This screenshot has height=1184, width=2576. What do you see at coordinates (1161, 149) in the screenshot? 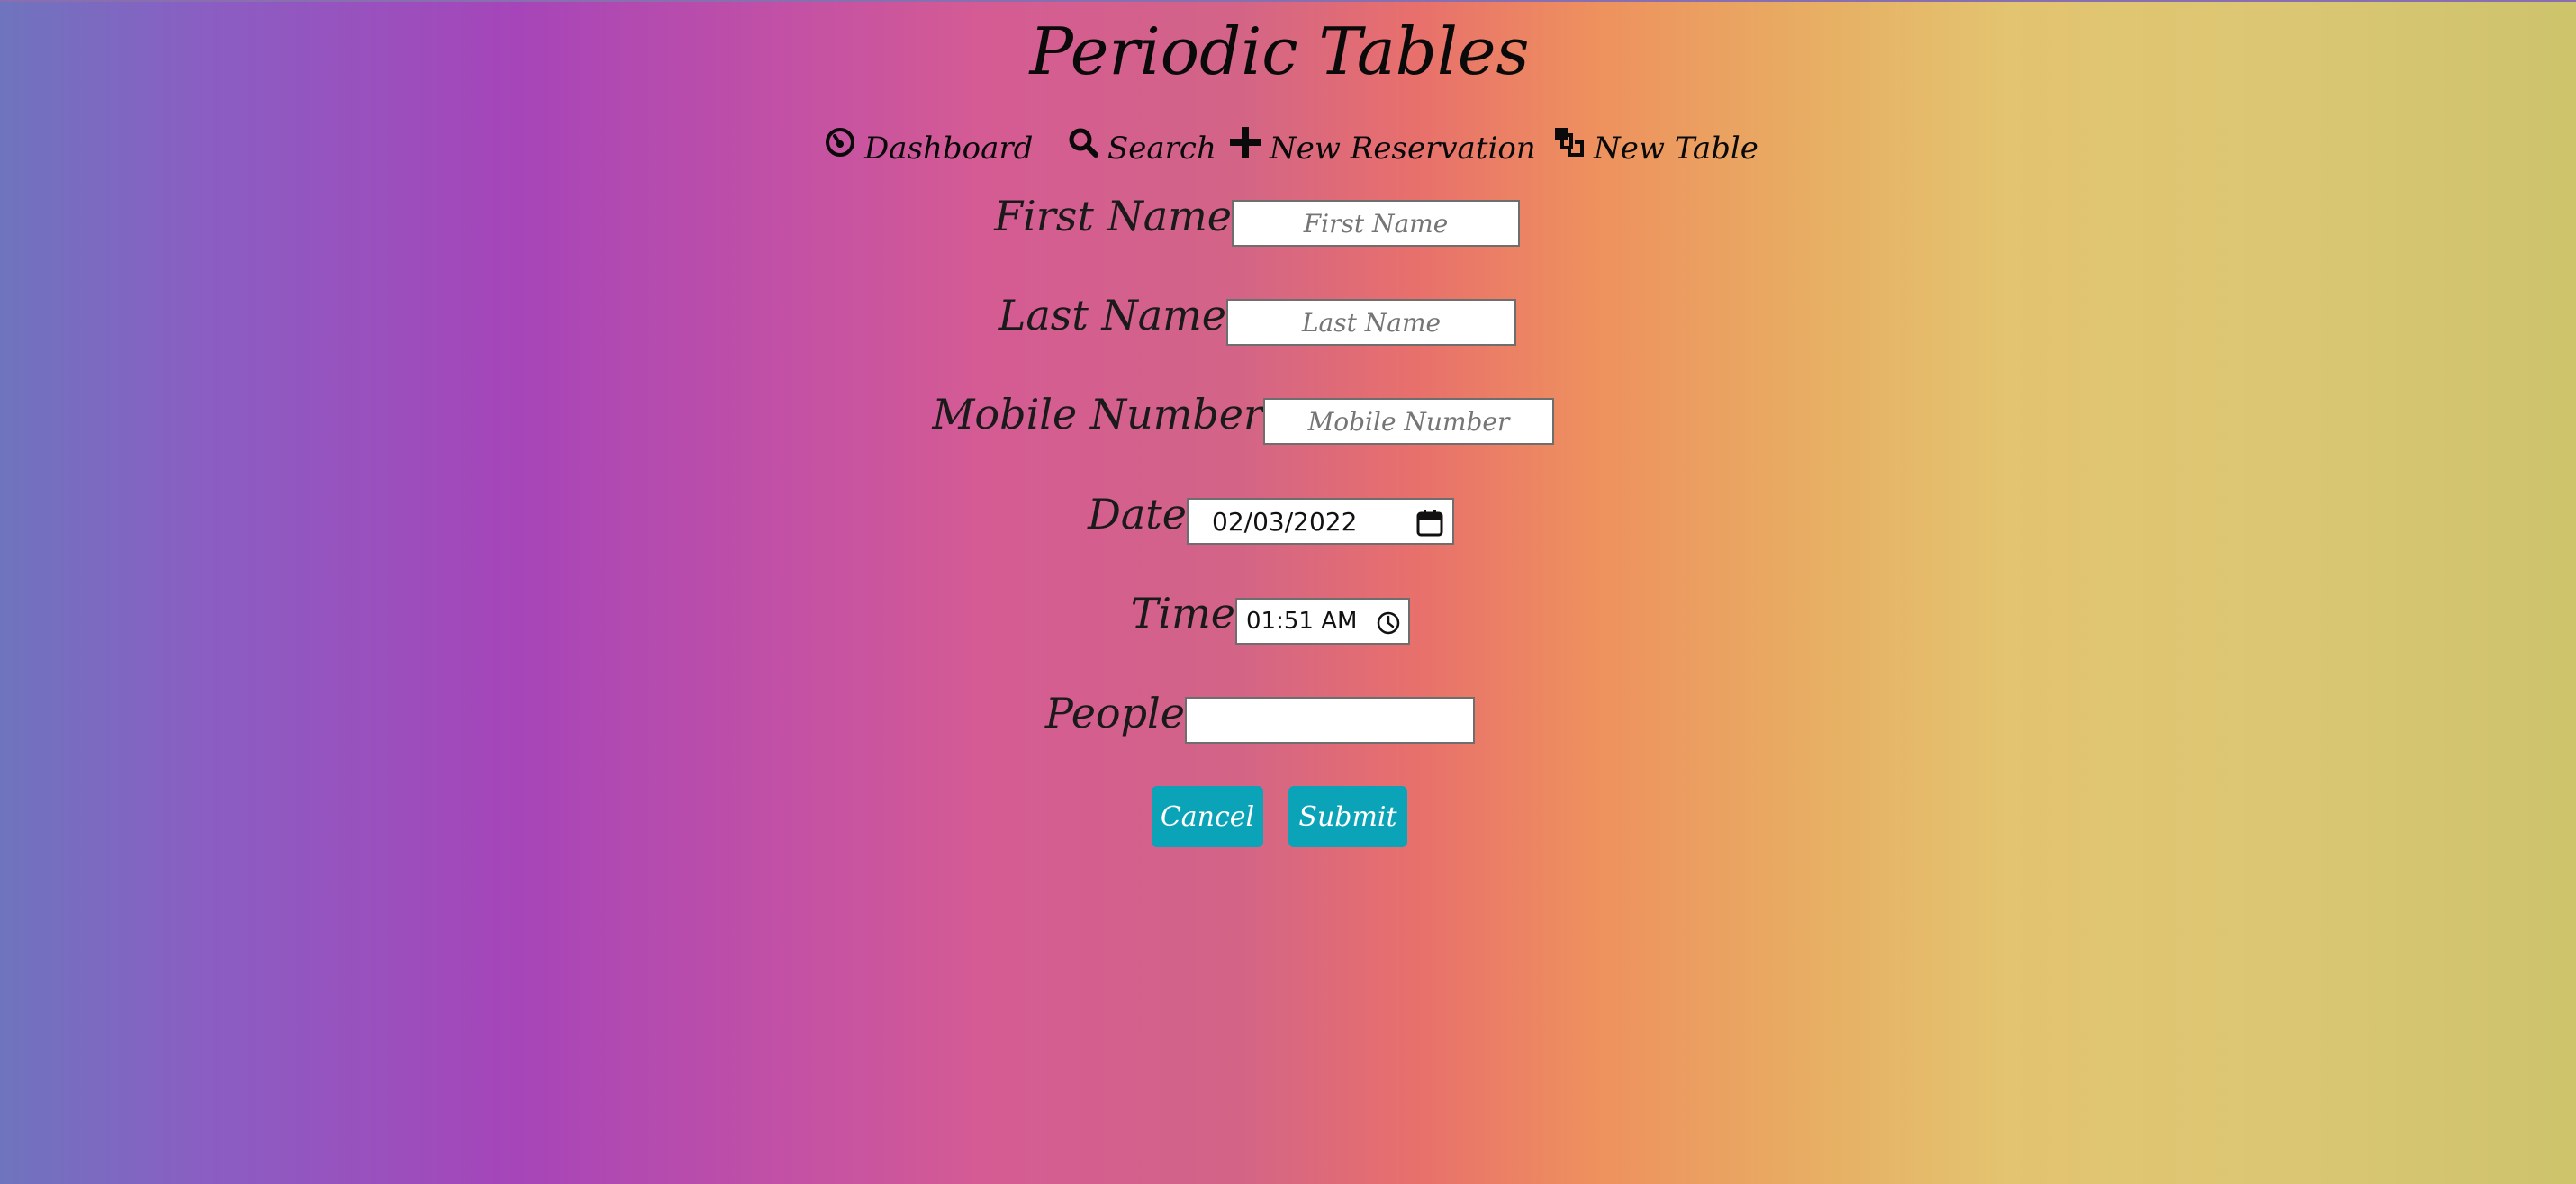
I see `nav-search-label: Search` at bounding box center [1161, 149].